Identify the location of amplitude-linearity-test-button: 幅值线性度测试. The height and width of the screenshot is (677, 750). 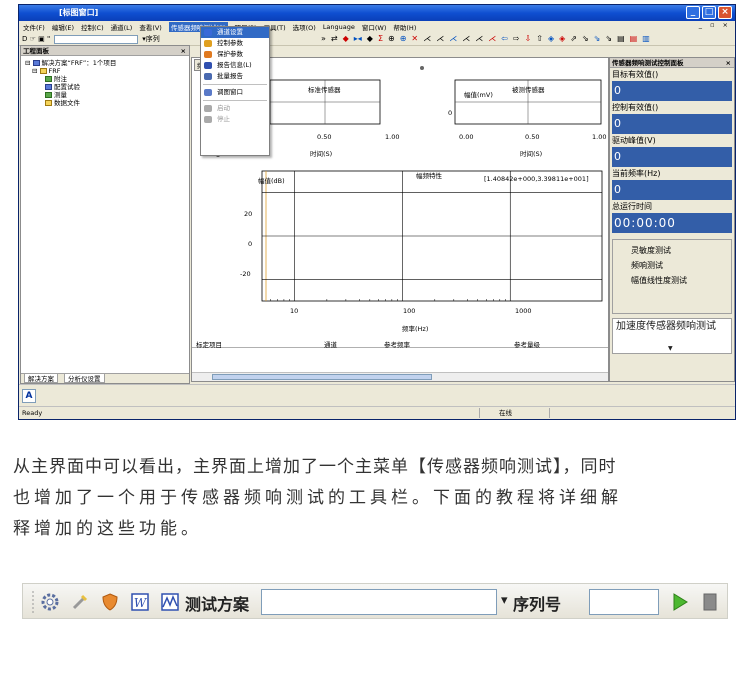
(672, 280).